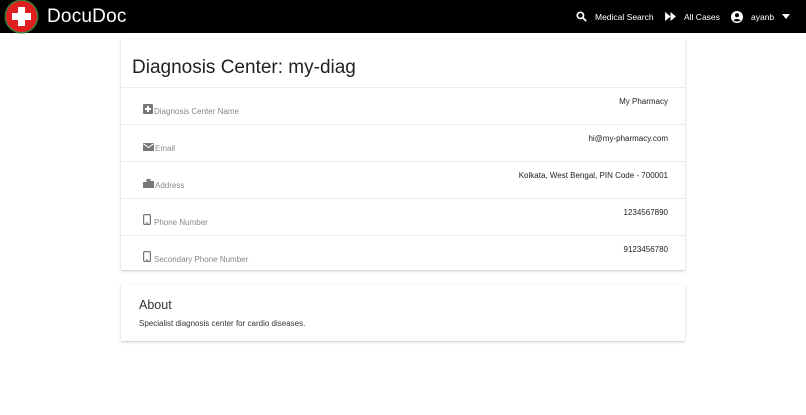 The image size is (806, 415). What do you see at coordinates (646, 249) in the screenshot?
I see `detail-value: 9123456780` at bounding box center [646, 249].